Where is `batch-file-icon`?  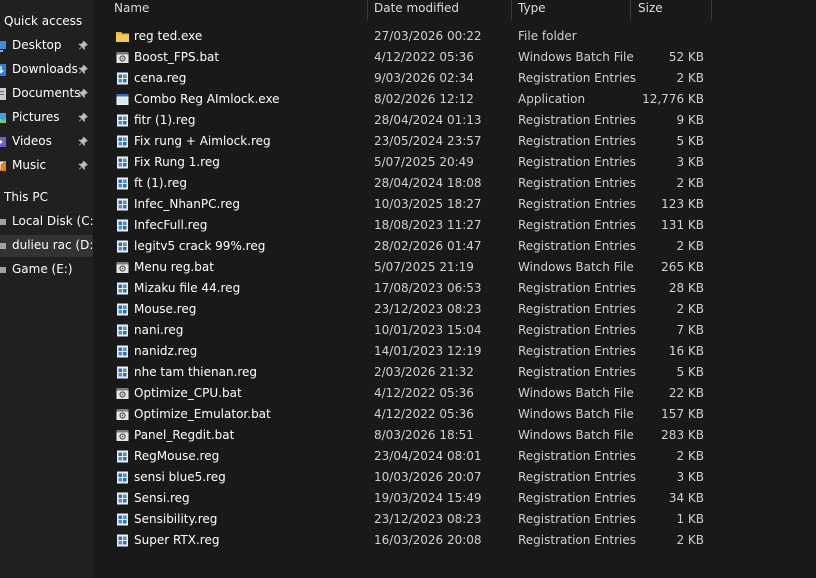 batch-file-icon is located at coordinates (122, 435).